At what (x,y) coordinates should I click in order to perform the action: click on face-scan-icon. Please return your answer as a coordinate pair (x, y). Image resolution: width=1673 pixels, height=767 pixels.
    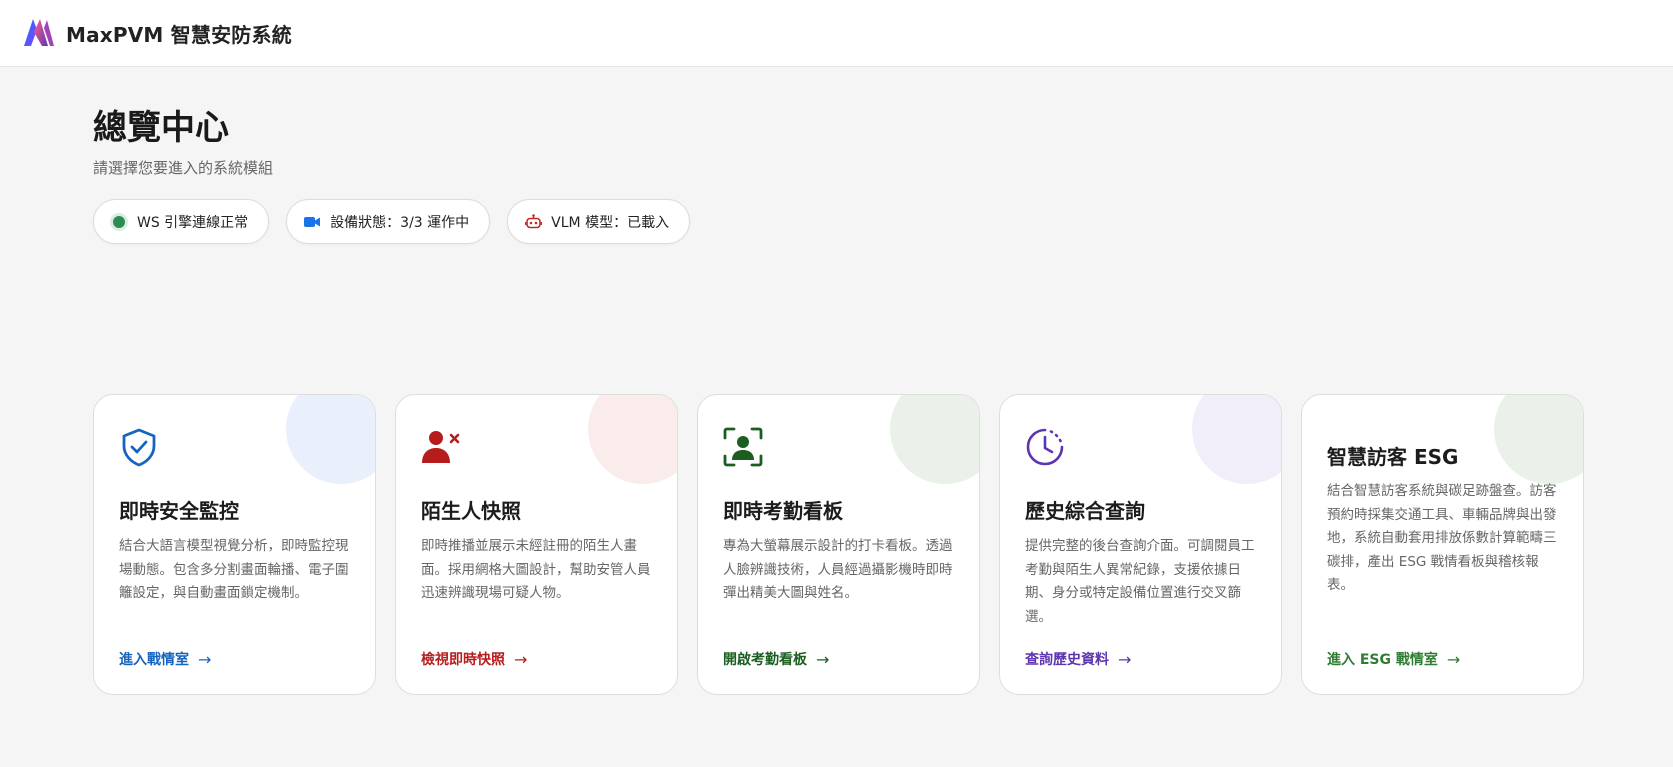
    Looking at the image, I should click on (743, 447).